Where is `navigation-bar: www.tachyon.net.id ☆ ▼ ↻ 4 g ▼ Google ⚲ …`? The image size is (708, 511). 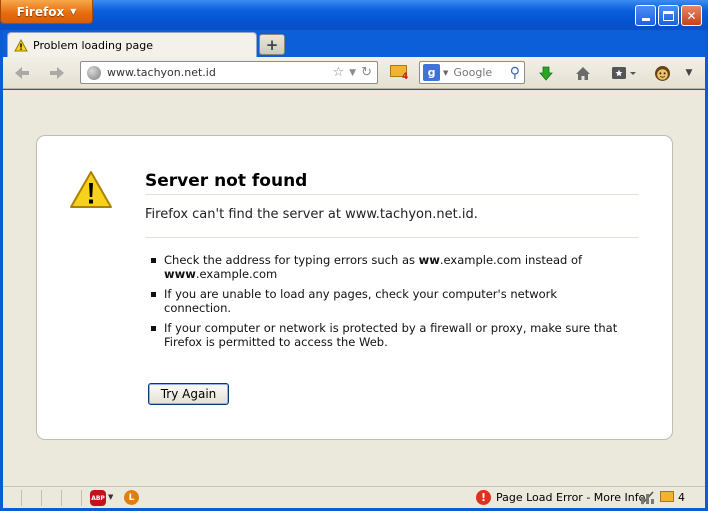
navigation-bar: www.tachyon.net.id ☆ ▼ ↻ 4 g ▼ Google ⚲ … is located at coordinates (354, 73).